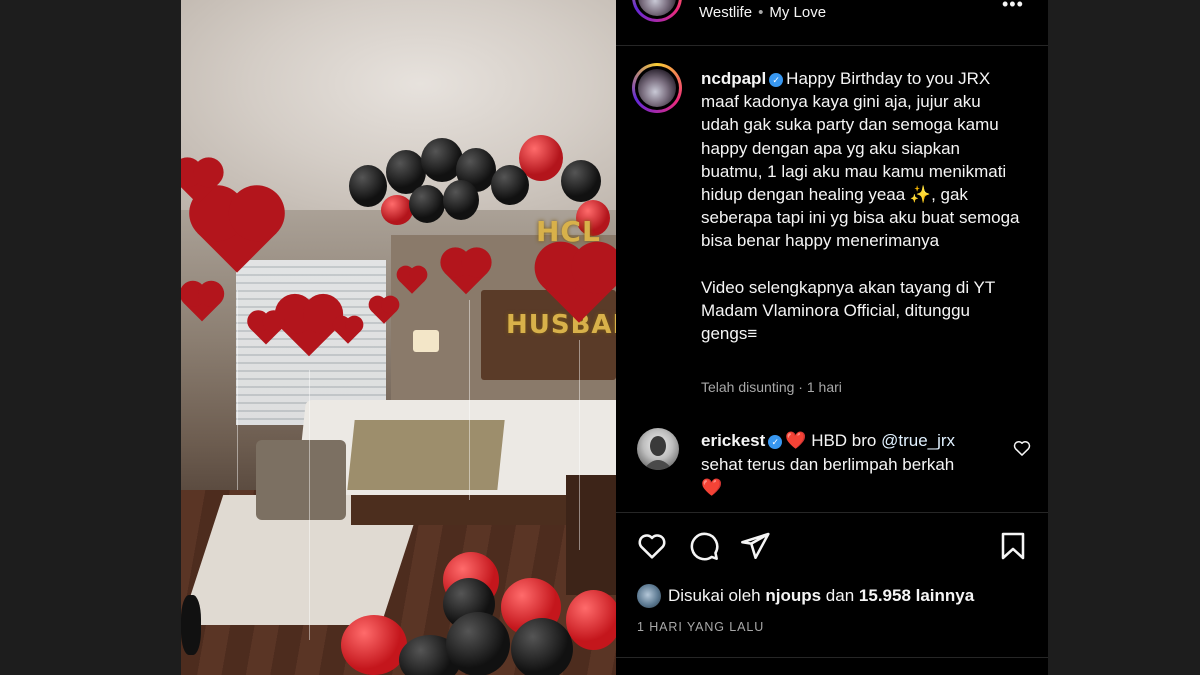 This screenshot has width=1200, height=675. Describe the element at coordinates (762, 12) in the screenshot. I see `music-attribution: Westlife • My Love` at that location.